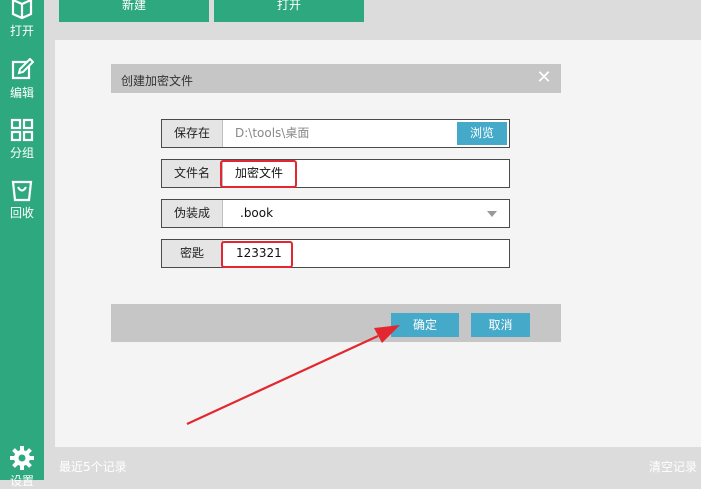  Describe the element at coordinates (192, 253) in the screenshot. I see `key-label: 密匙` at that location.